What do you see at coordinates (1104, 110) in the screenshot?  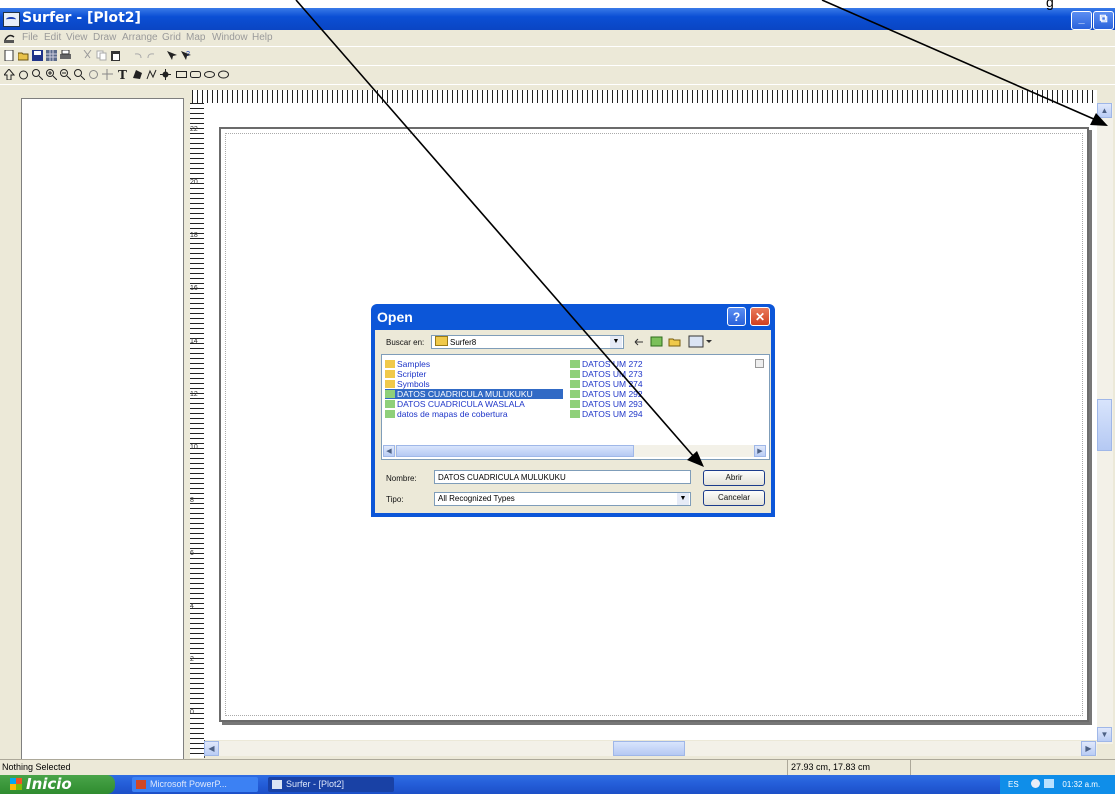 I see `scroll-up-button: ▲` at bounding box center [1104, 110].